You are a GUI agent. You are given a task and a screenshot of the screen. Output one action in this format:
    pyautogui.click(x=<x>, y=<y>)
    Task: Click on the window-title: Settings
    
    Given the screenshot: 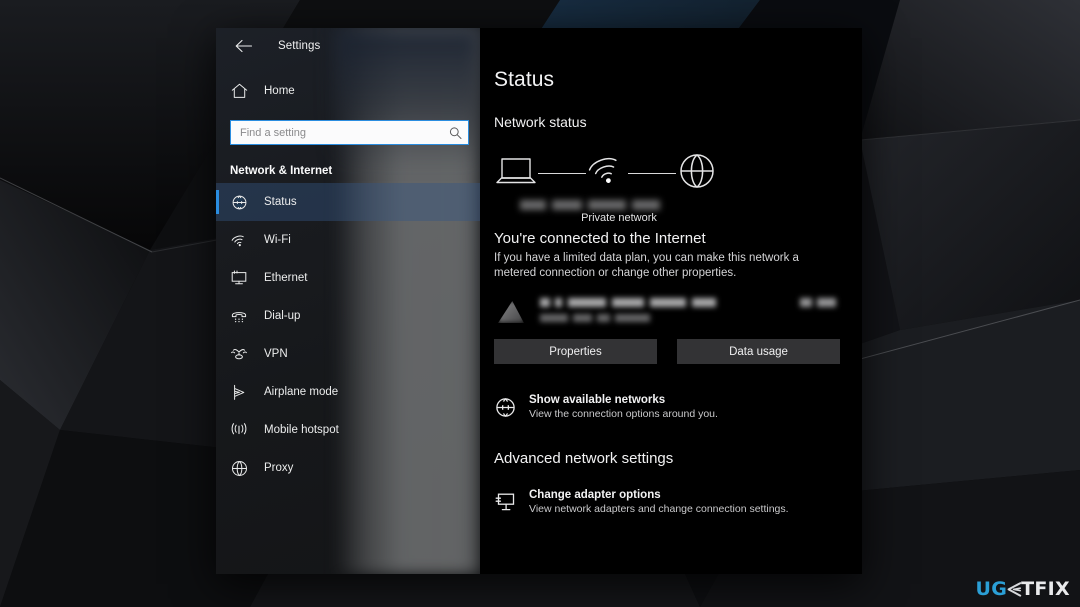 What is the action you would take?
    pyautogui.click(x=299, y=46)
    